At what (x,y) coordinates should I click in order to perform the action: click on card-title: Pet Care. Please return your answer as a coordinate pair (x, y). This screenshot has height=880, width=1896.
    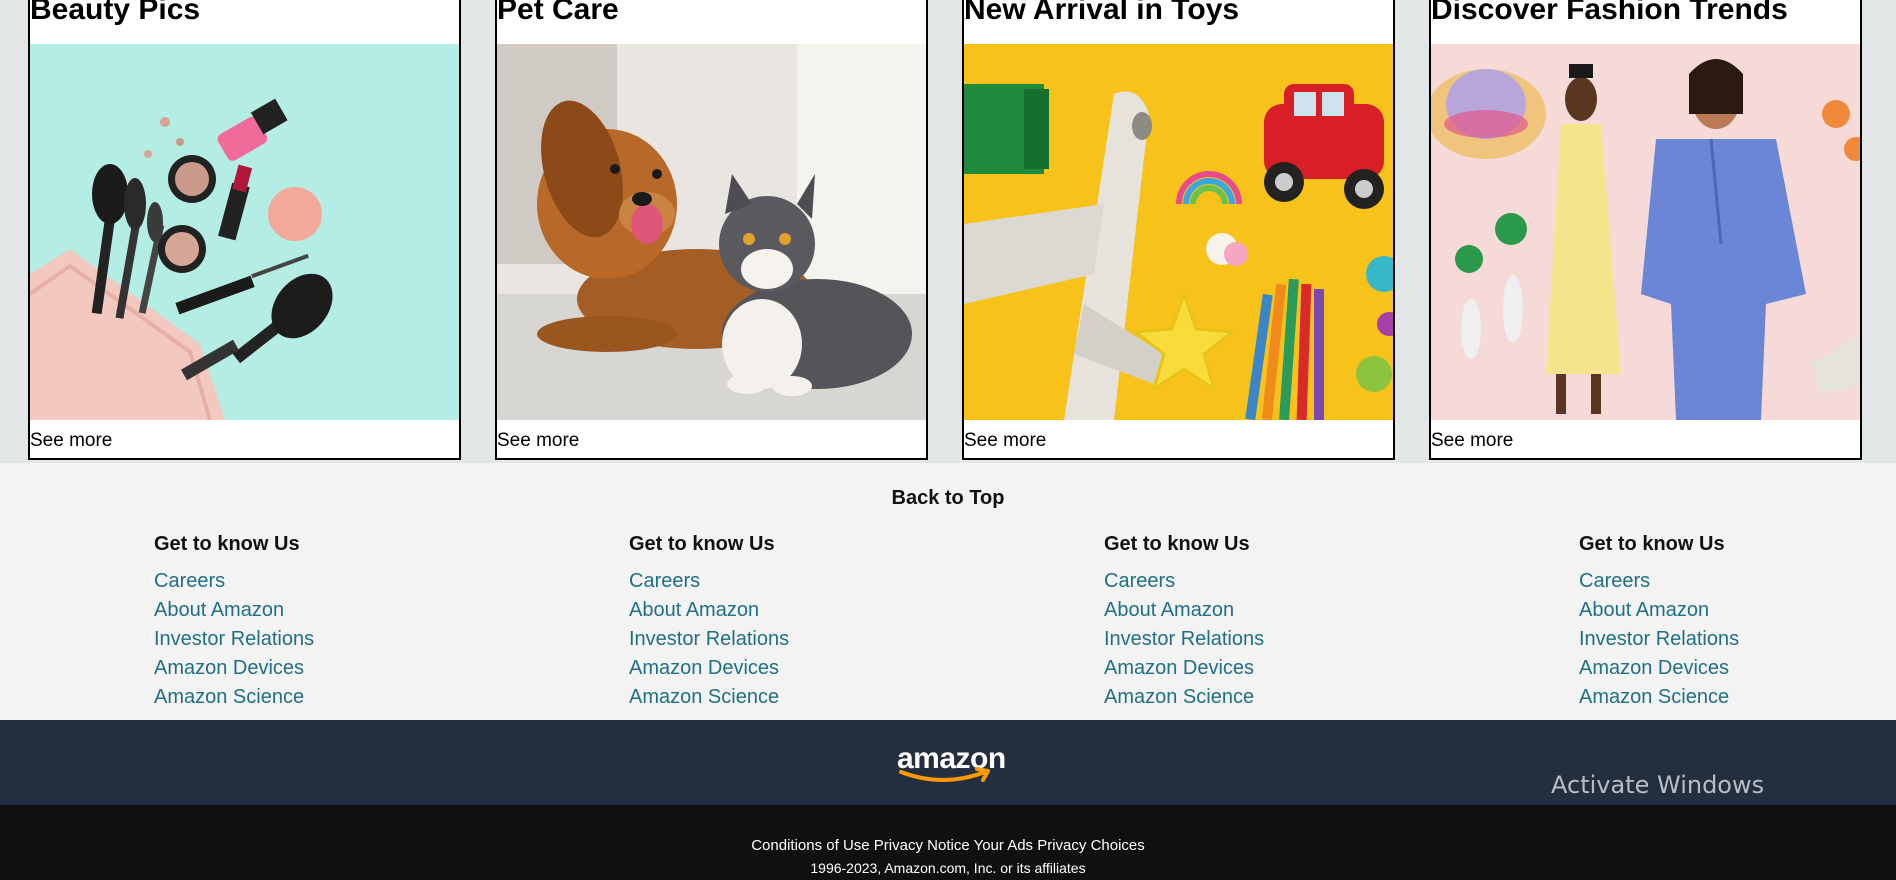
    Looking at the image, I should click on (558, 13).